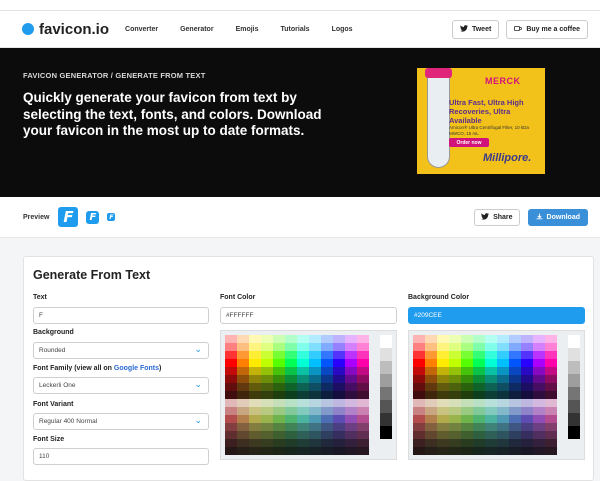  I want to click on font-color-swatch-grid, so click(297, 395).